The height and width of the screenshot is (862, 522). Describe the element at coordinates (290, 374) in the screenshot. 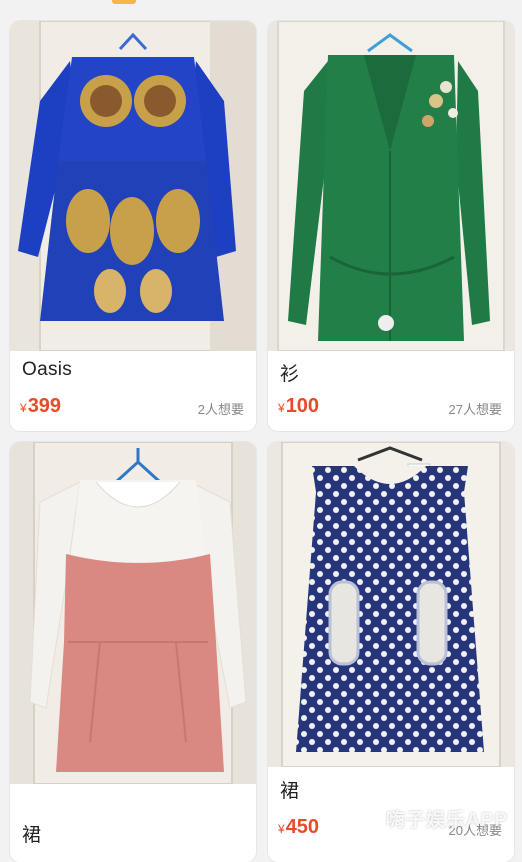

I see `product-title: 衫` at that location.